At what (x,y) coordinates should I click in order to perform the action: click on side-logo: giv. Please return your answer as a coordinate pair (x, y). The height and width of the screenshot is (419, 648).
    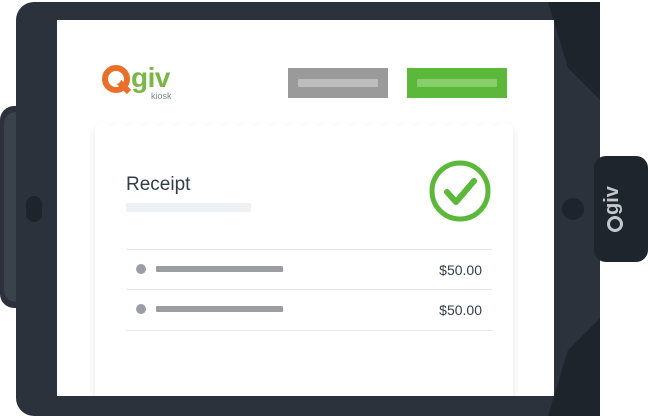
    Looking at the image, I should click on (619, 210).